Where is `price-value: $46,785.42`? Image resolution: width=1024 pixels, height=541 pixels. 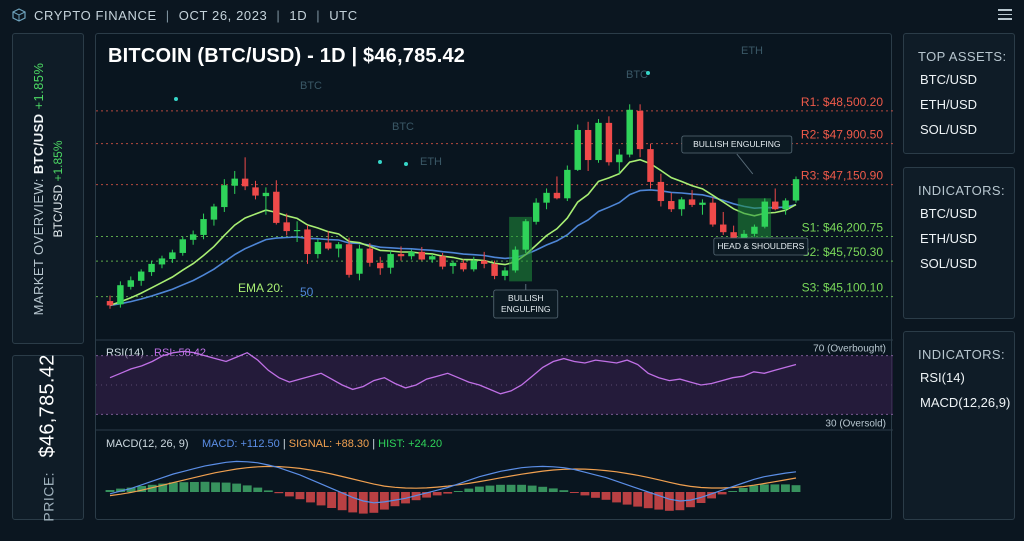 price-value: $46,785.42 is located at coordinates (47, 405).